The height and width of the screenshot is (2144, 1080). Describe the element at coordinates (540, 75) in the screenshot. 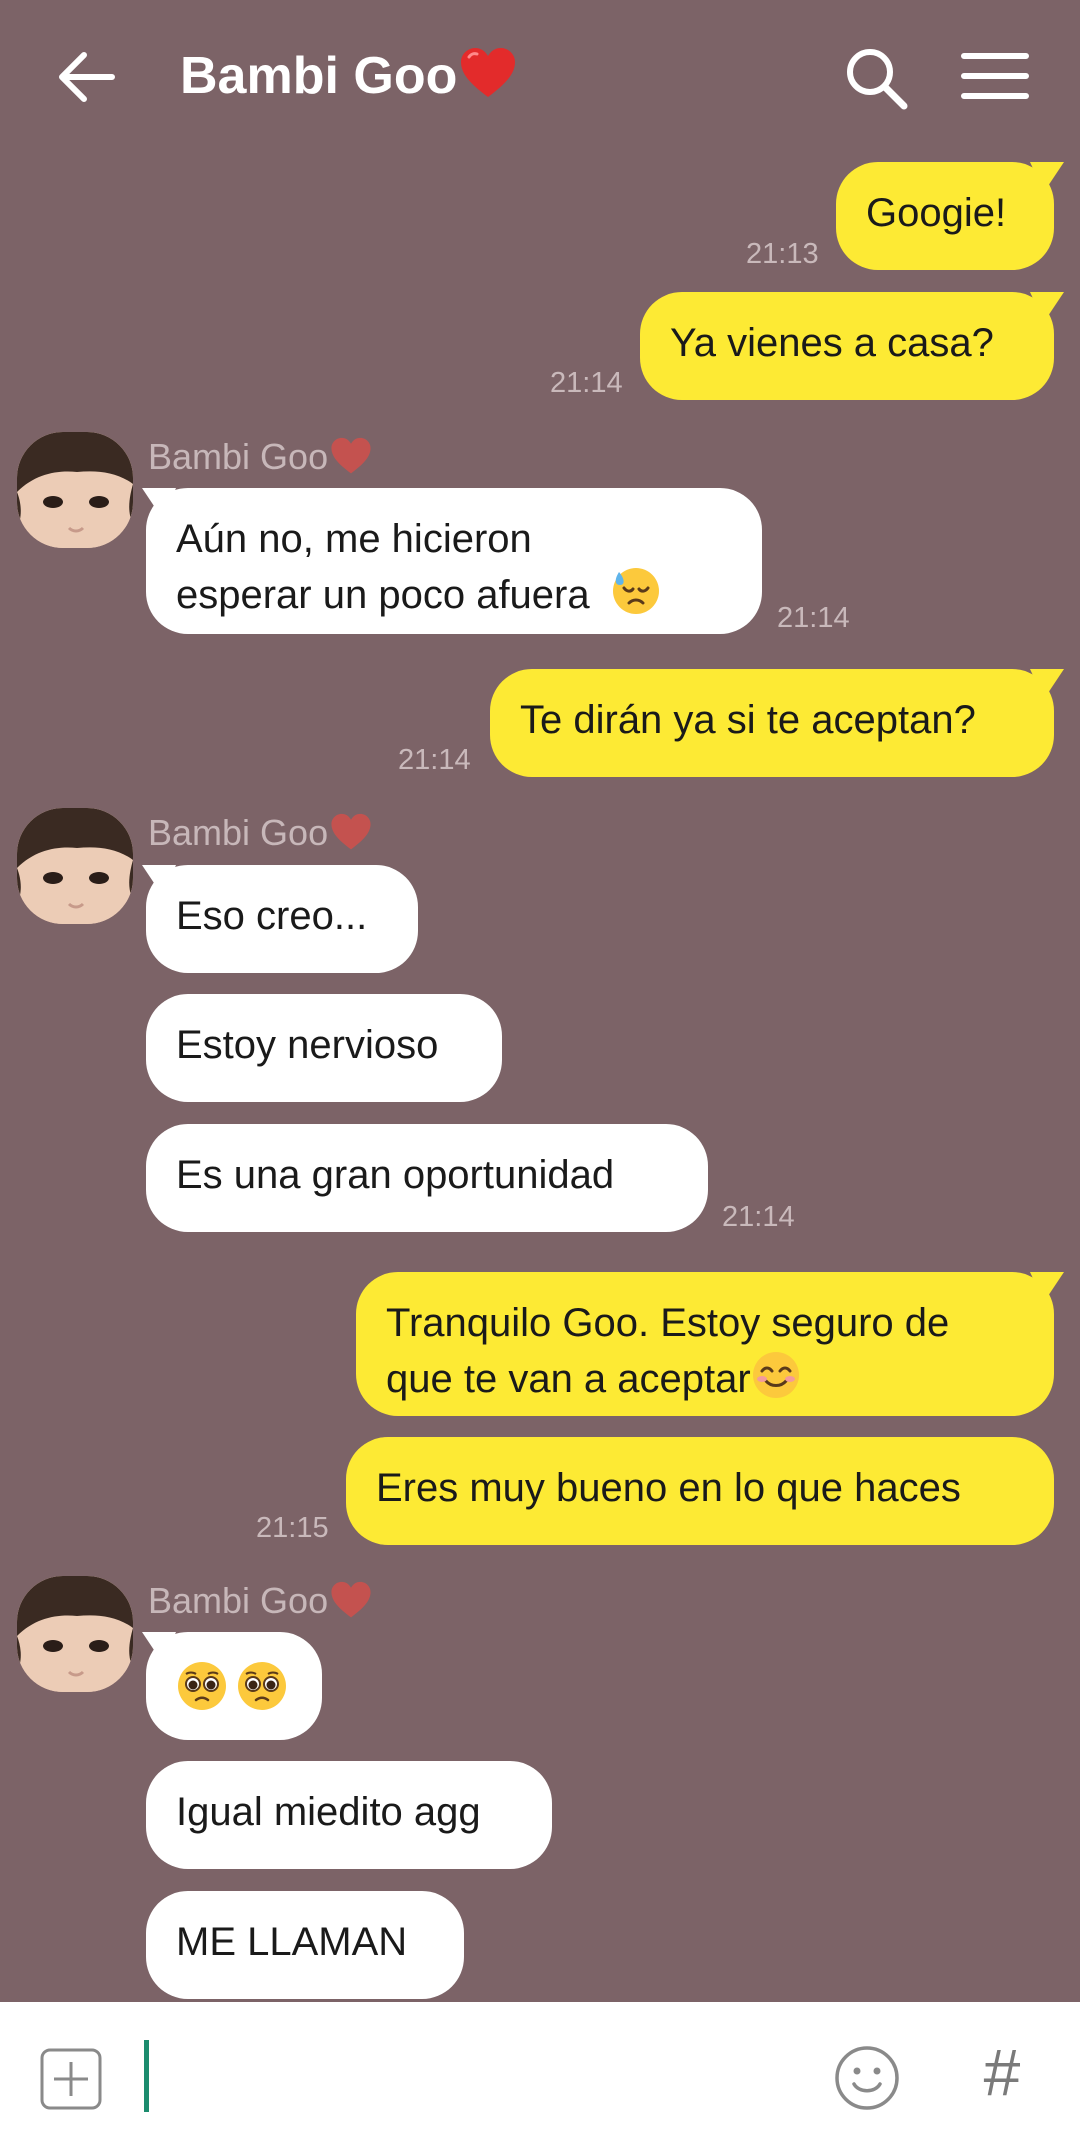

I see `chat-header: Bambi Goo` at that location.